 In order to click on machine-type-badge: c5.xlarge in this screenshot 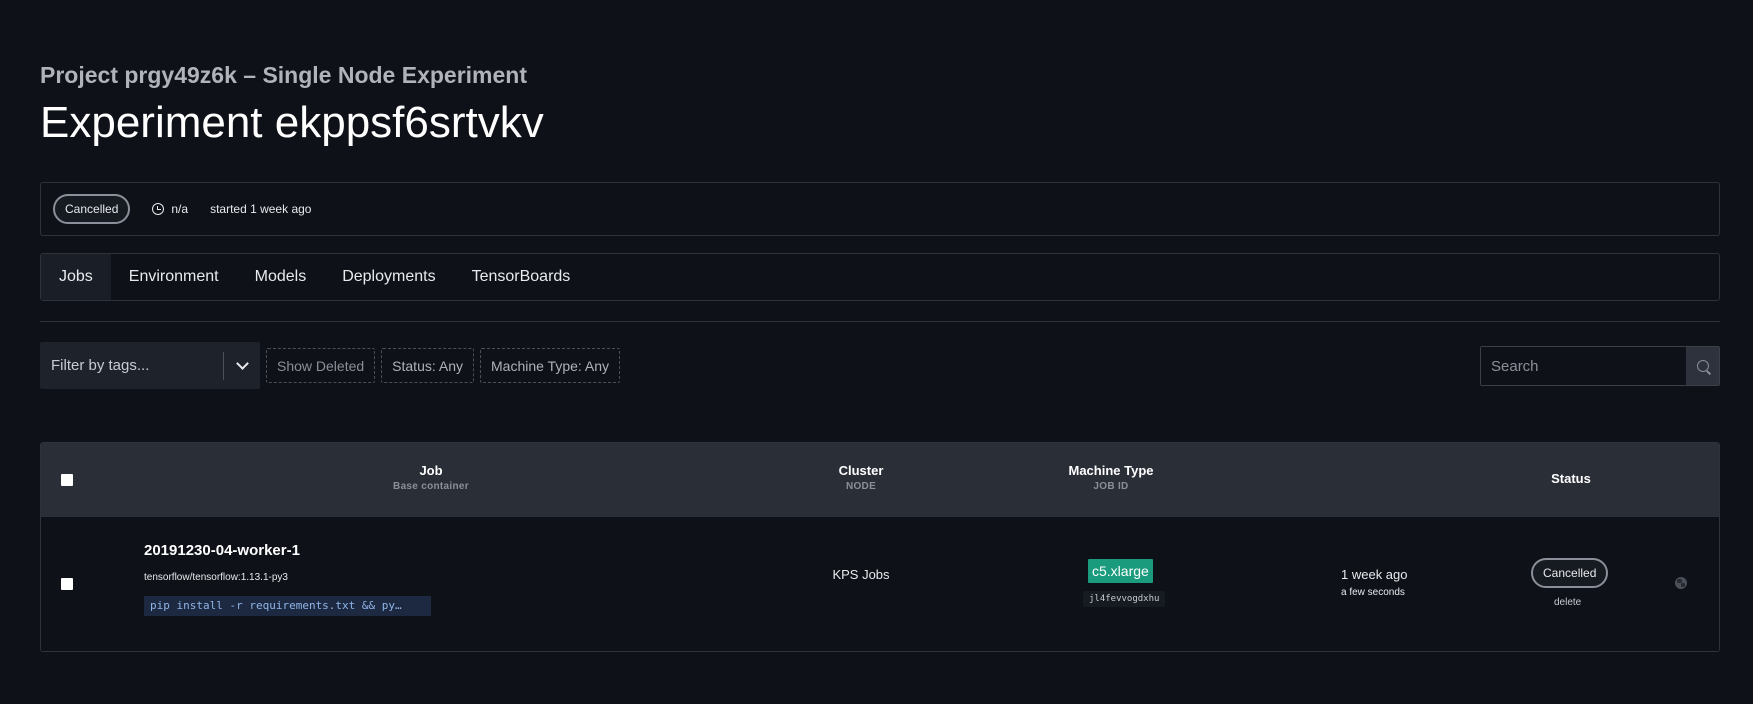, I will do `click(1120, 571)`.